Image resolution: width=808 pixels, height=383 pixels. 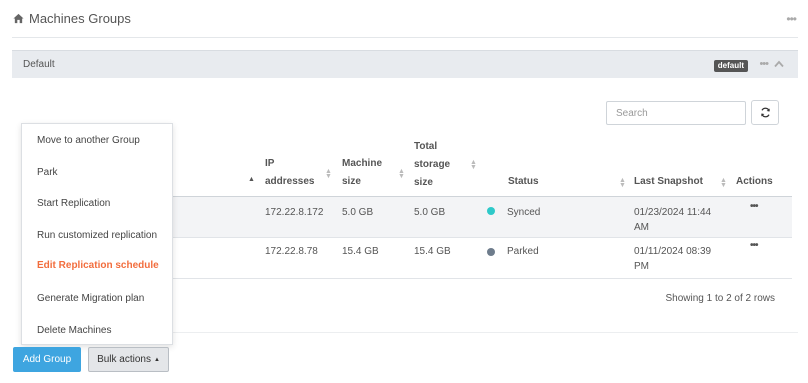 What do you see at coordinates (405, 37) in the screenshot?
I see `header-divider` at bounding box center [405, 37].